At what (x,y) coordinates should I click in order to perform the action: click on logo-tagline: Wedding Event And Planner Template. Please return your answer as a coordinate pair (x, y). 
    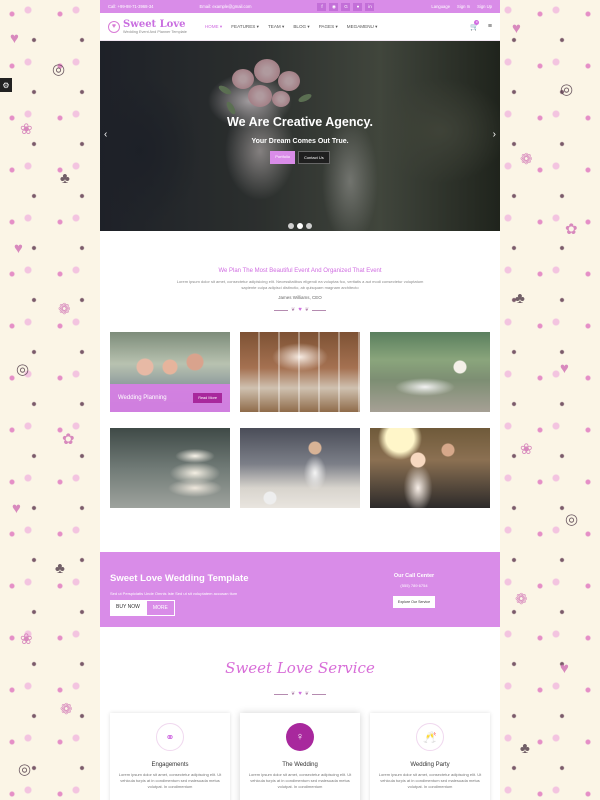
    Looking at the image, I should click on (155, 31).